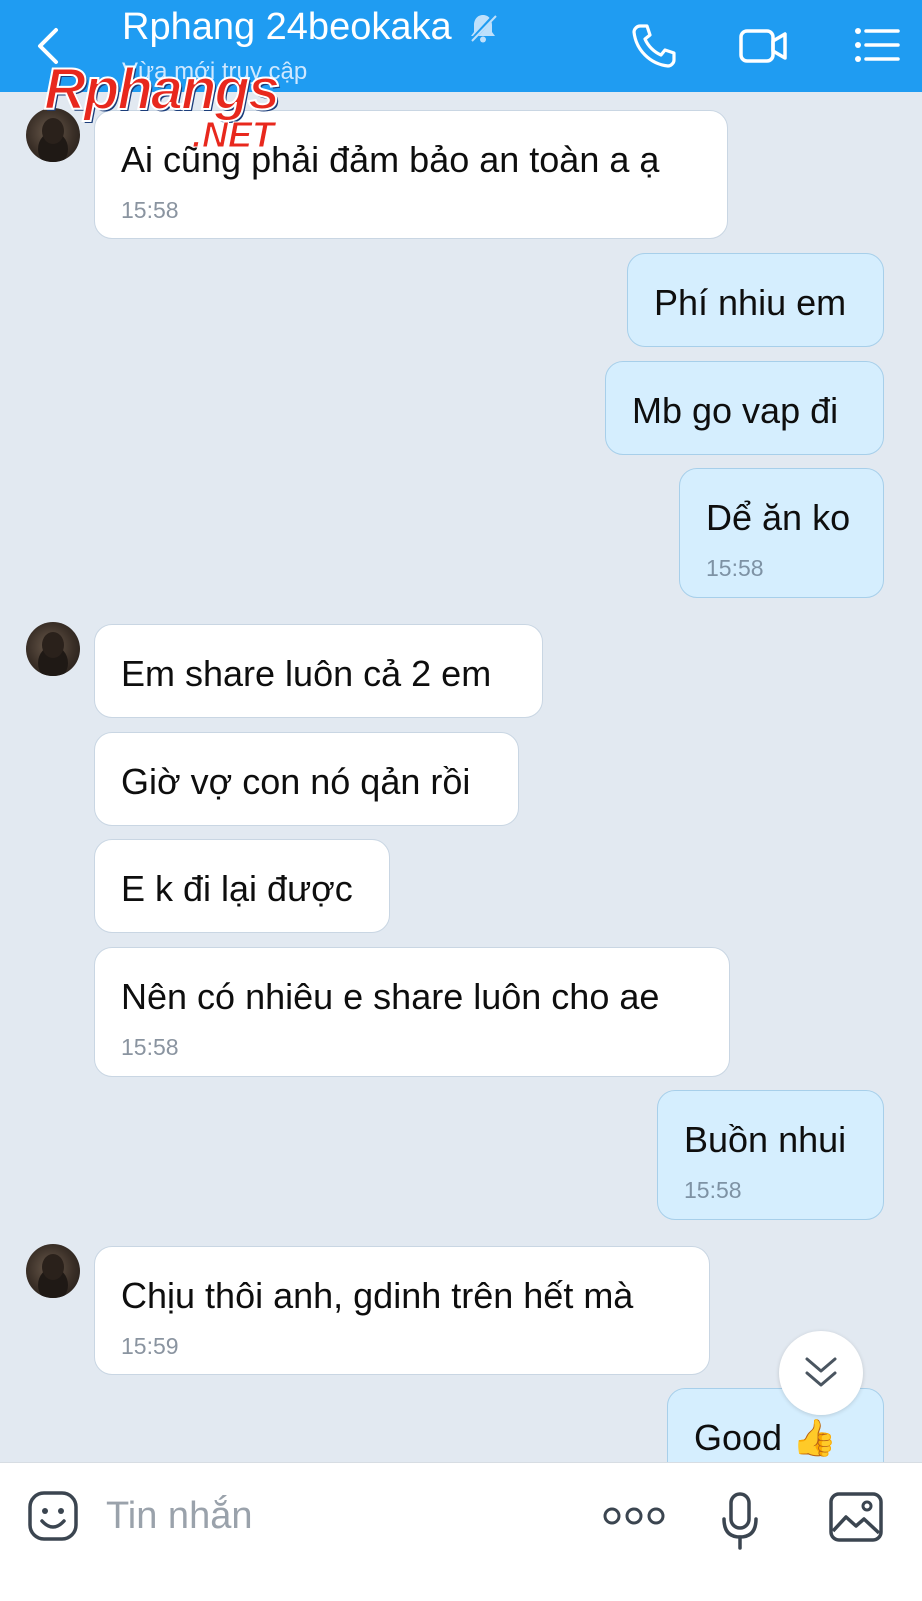 This screenshot has width=922, height=1601. Describe the element at coordinates (778, 517) in the screenshot. I see `message-text: Dể ăn ko` at that location.